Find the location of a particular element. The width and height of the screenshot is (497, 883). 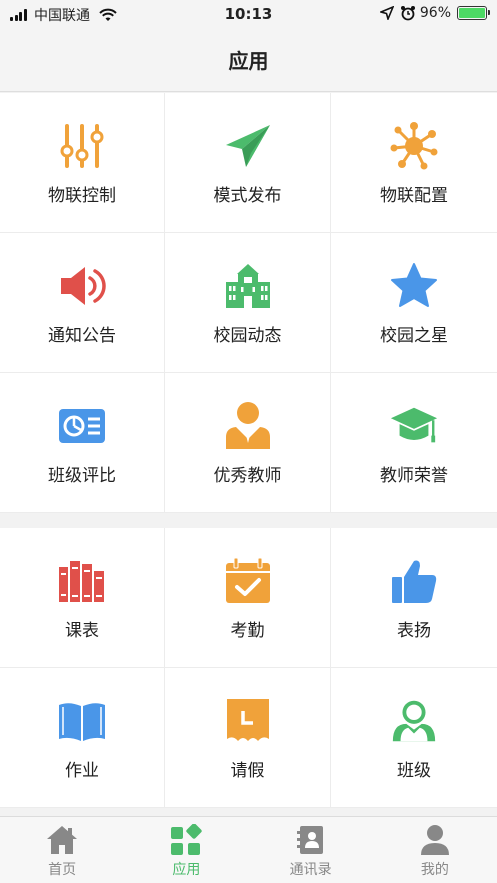

leave-clock-icon is located at coordinates (248, 721).